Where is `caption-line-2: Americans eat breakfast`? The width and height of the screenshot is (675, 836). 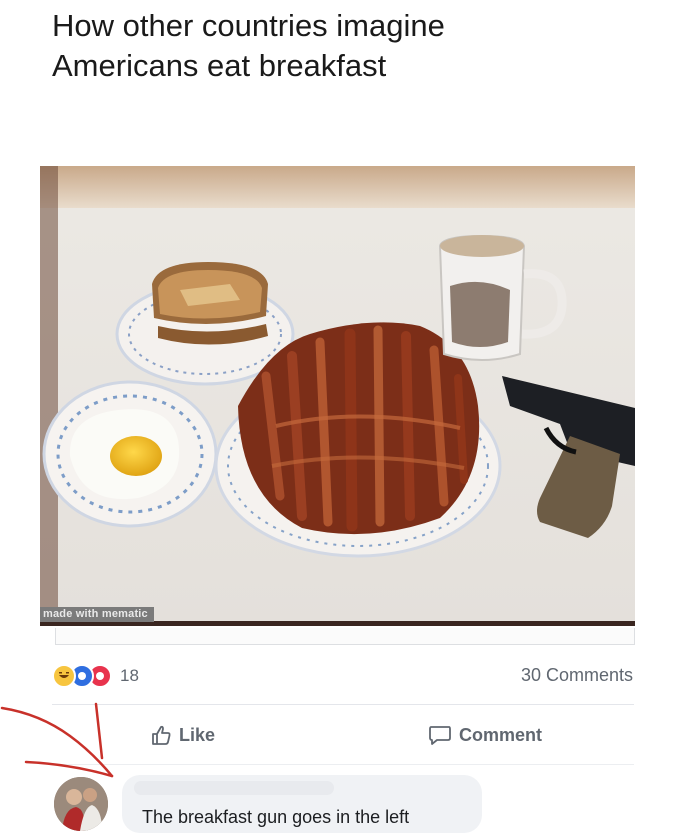 caption-line-2: Americans eat breakfast is located at coordinates (219, 65).